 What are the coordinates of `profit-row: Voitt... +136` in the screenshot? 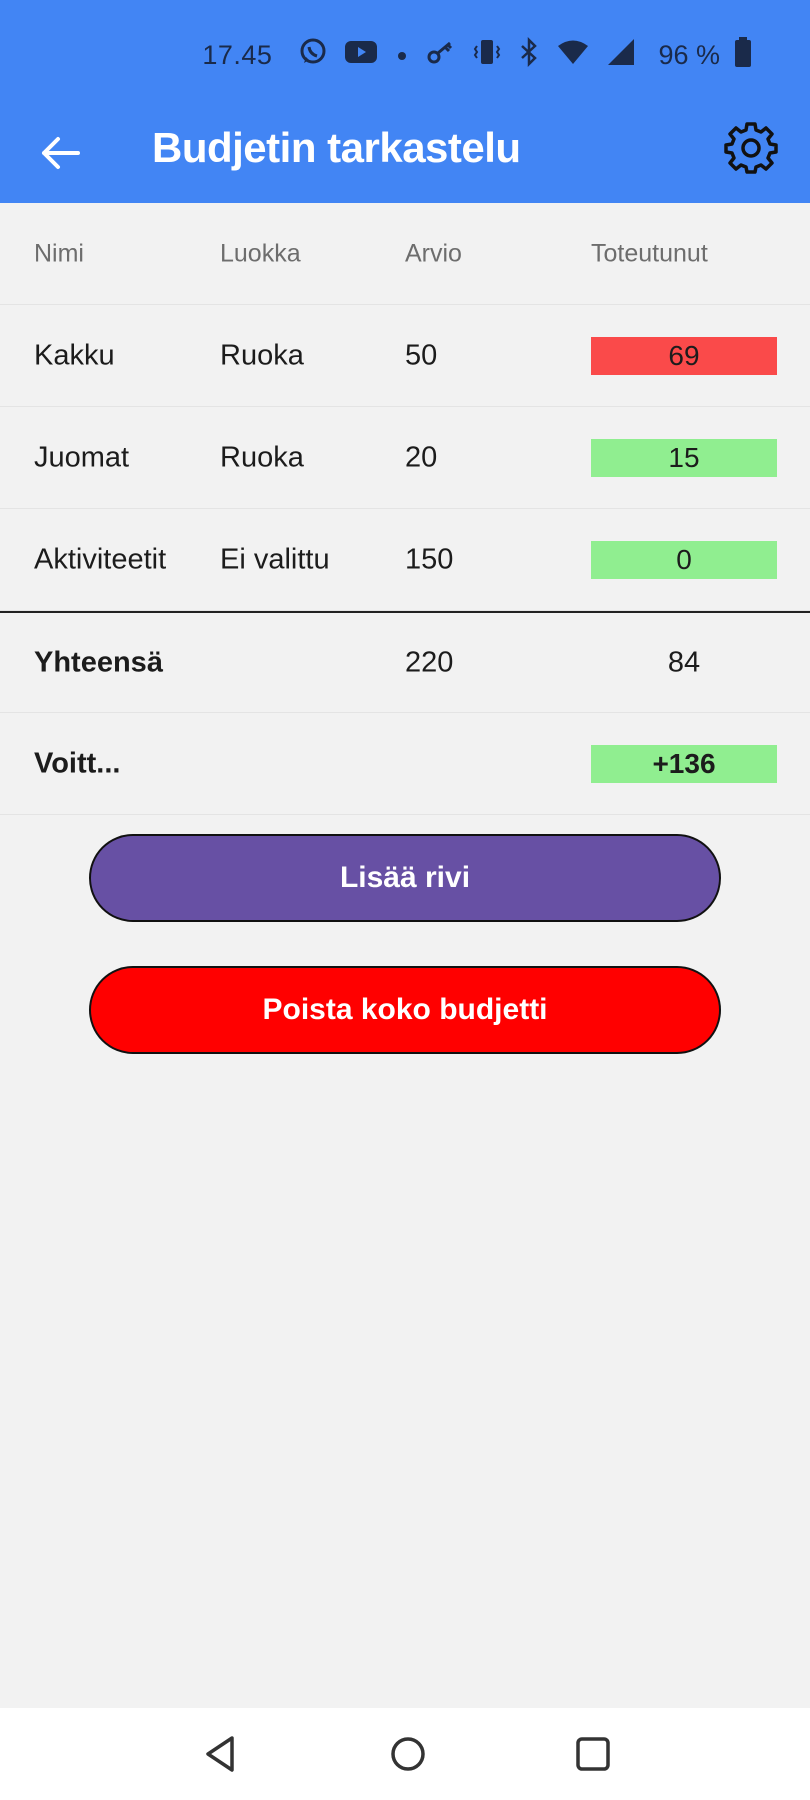 It's located at (405, 764).